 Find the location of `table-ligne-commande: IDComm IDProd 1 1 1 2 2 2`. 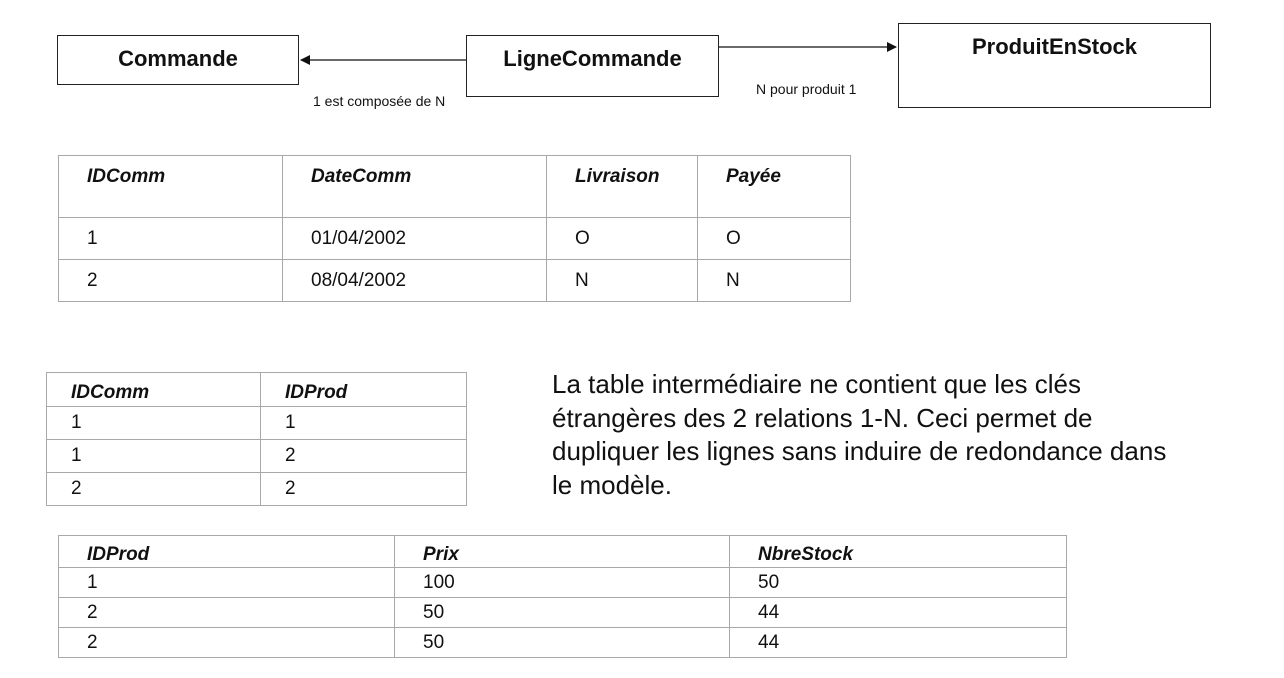

table-ligne-commande: IDComm IDProd 1 1 1 2 2 2 is located at coordinates (256, 439).